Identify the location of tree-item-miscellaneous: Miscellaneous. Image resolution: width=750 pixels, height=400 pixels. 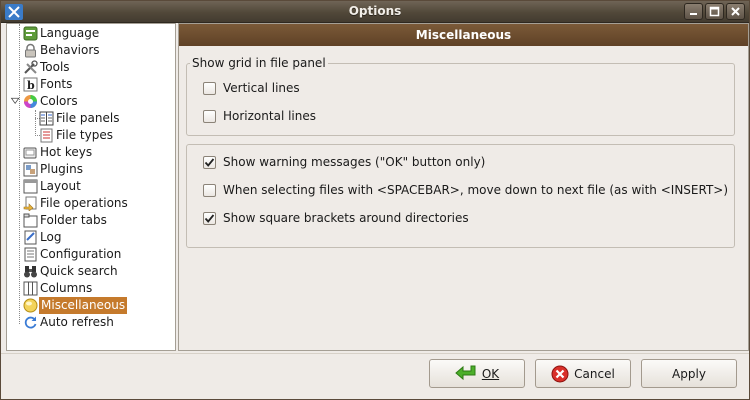
(75, 305).